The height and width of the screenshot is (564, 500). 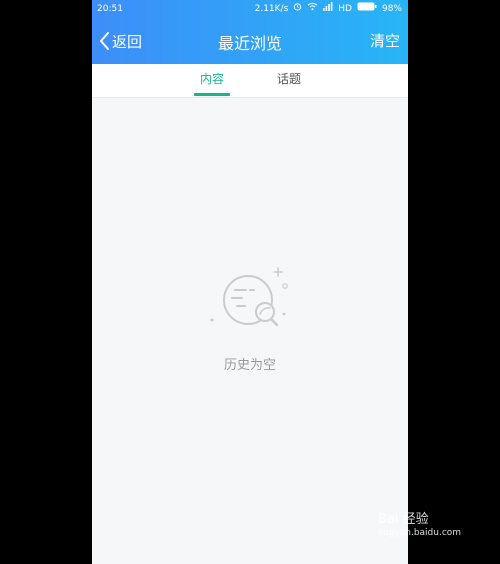 I want to click on network-speed: 2.11K/s, so click(x=271, y=9).